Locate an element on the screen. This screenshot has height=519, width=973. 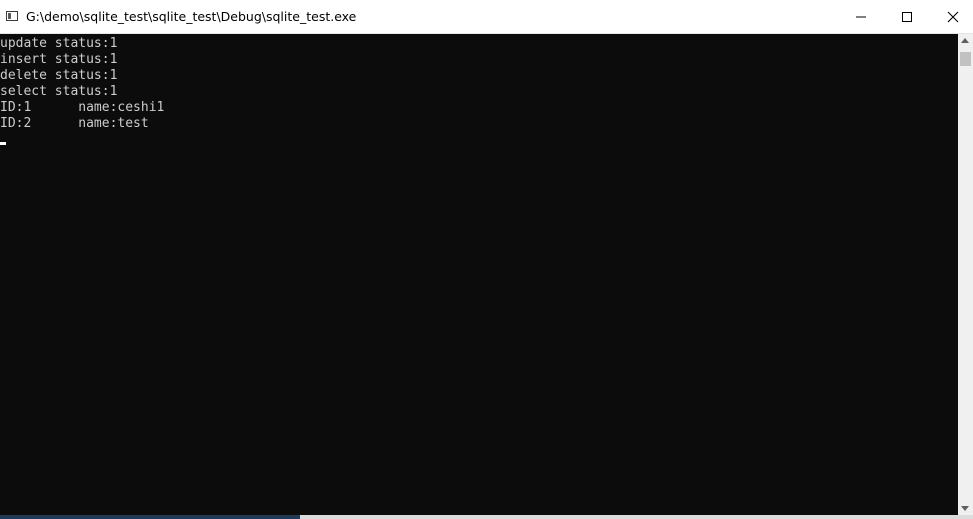
background-window-edge is located at coordinates (636, 517).